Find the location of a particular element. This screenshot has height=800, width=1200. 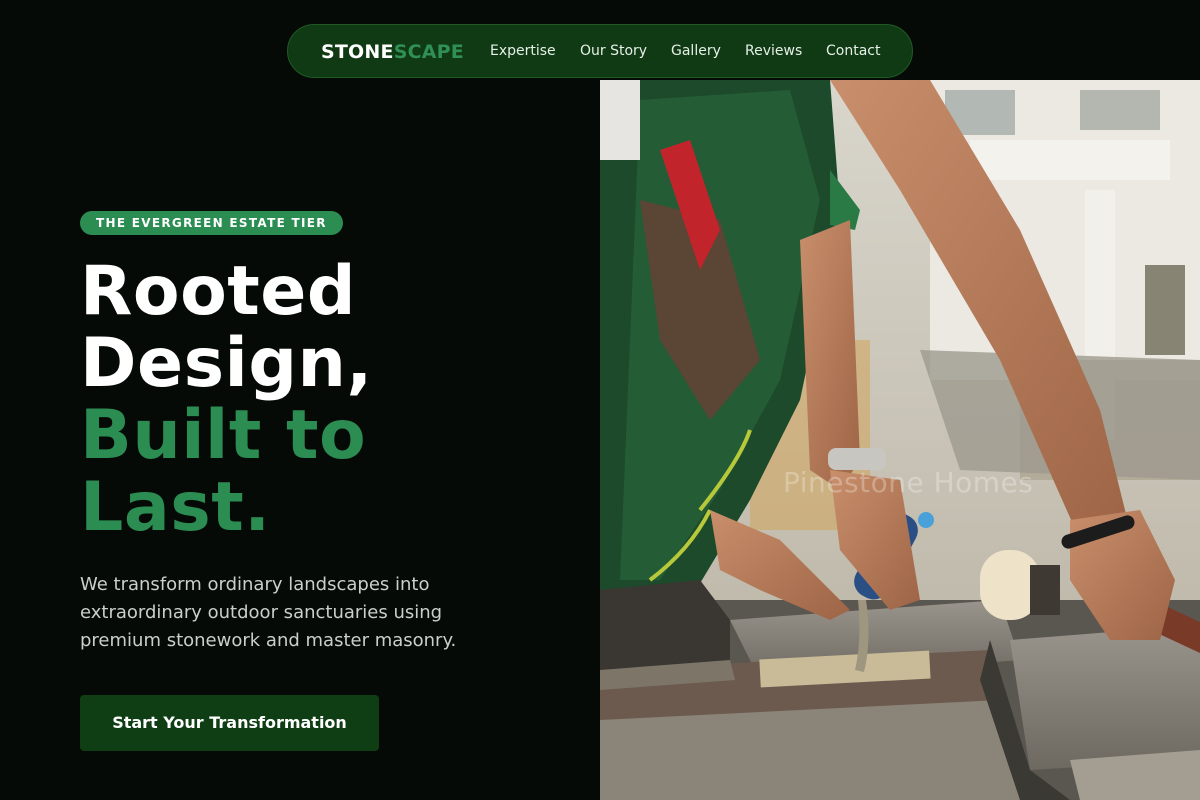

nav-link-expertise: Expertise is located at coordinates (523, 52).